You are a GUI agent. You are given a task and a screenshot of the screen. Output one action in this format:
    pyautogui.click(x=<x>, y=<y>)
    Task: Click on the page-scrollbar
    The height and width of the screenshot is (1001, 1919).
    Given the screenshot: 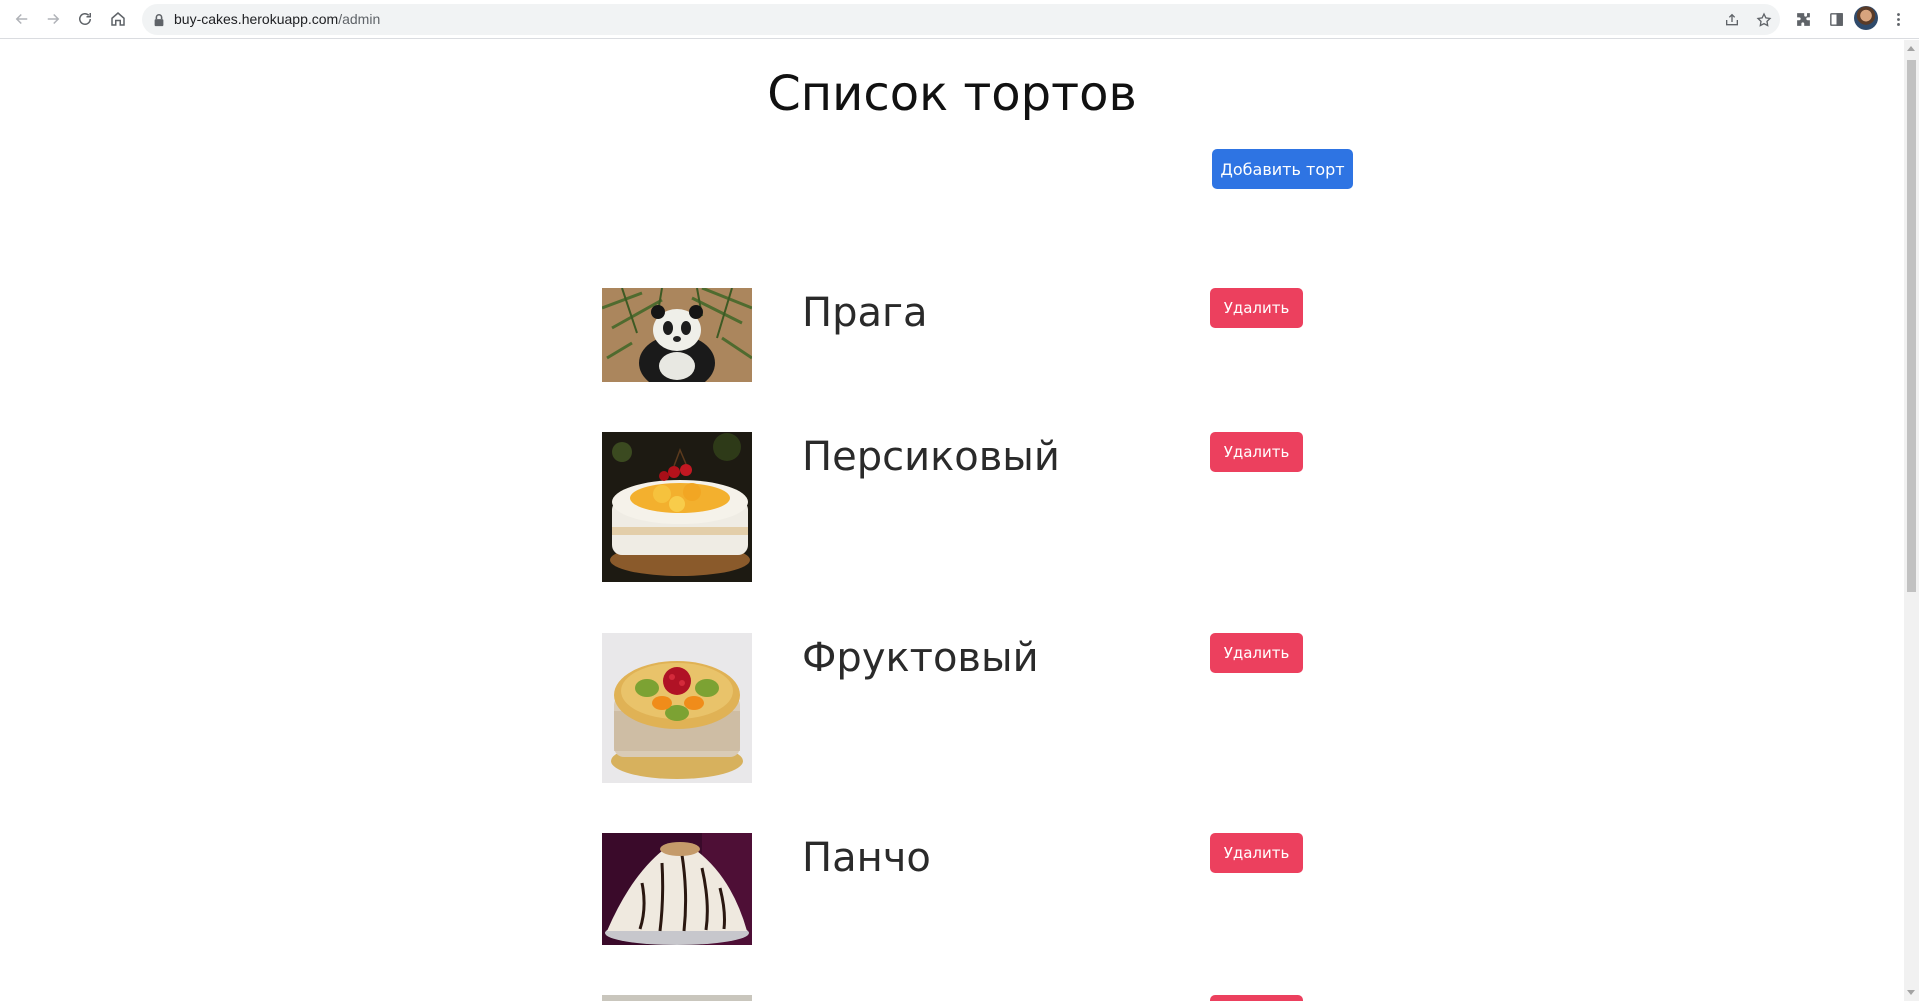 What is the action you would take?
    pyautogui.click(x=1911, y=520)
    